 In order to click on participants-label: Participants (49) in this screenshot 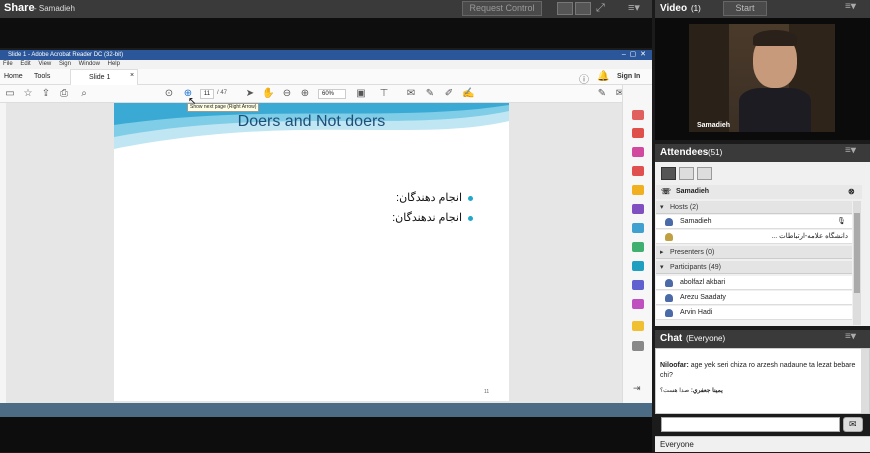, I will do `click(695, 267)`.